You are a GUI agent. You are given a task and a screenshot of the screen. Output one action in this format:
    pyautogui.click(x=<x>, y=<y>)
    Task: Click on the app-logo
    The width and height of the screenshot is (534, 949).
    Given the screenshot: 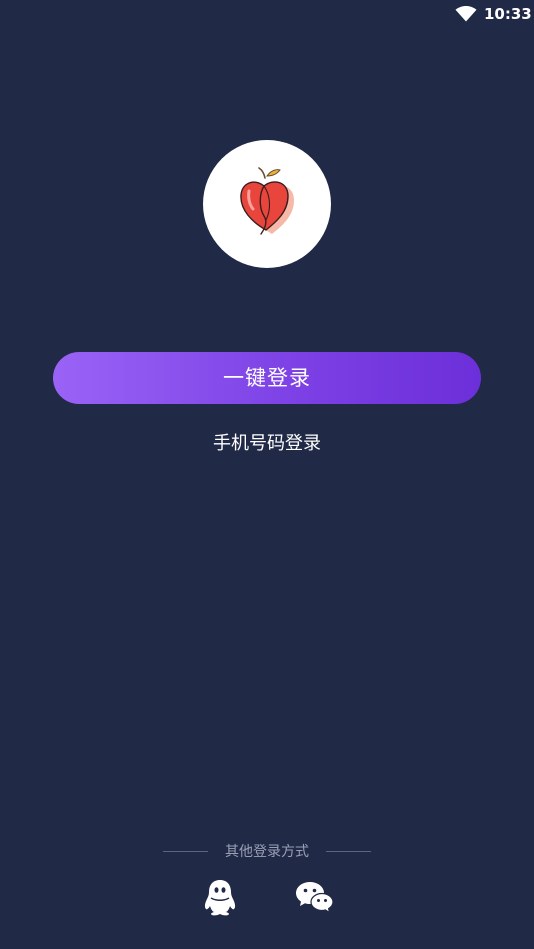 What is the action you would take?
    pyautogui.click(x=267, y=204)
    